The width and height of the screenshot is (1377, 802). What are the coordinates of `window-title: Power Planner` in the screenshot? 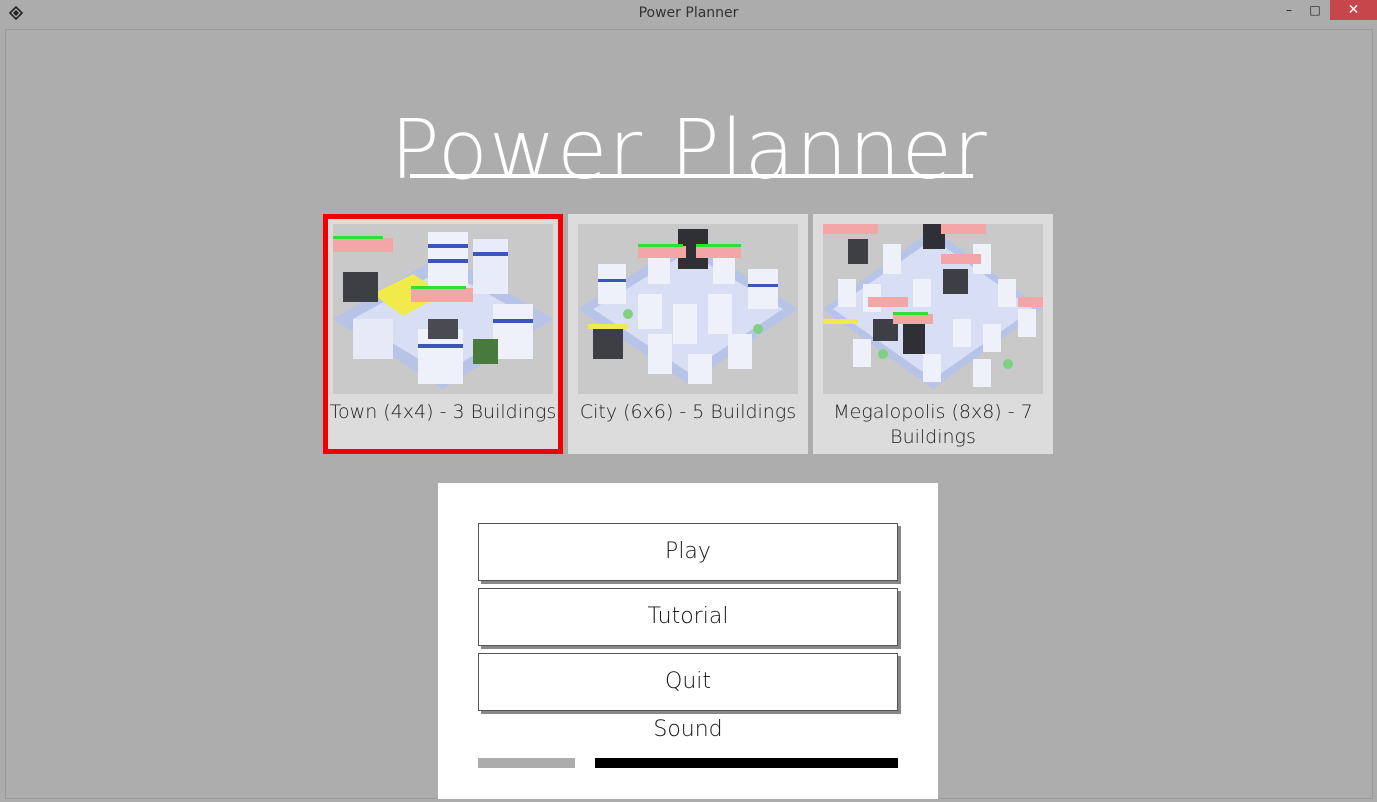 It's located at (688, 13).